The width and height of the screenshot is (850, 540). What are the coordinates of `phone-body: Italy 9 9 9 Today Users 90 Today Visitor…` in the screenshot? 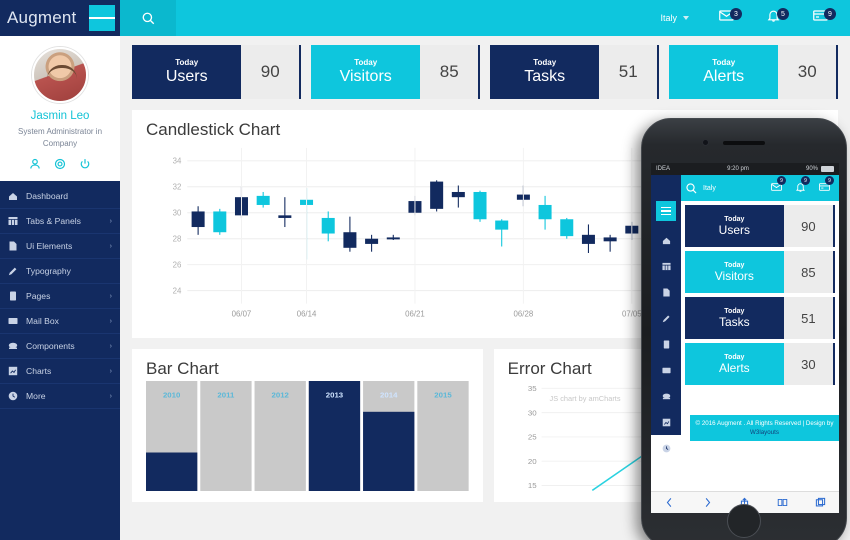 It's located at (745, 313).